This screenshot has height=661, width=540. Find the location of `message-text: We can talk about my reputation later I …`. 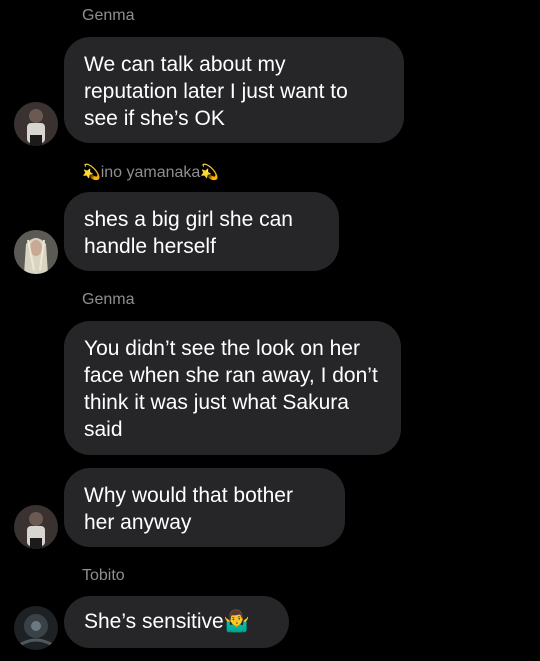

message-text: We can talk about my reputation later I … is located at coordinates (216, 91).